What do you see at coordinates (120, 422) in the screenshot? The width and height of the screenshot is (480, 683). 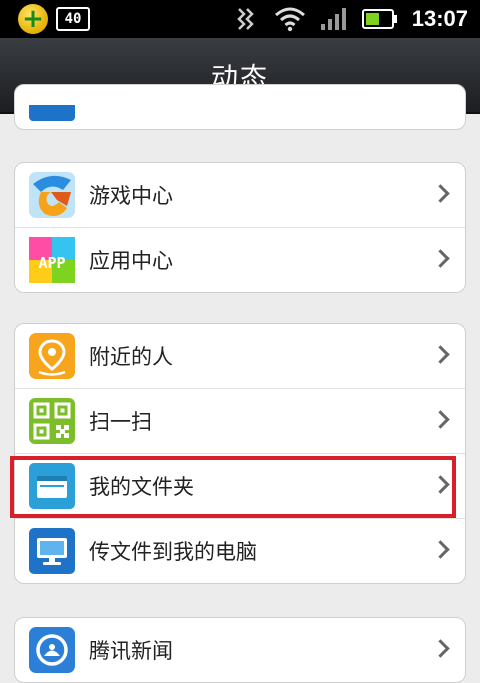 I see `list-item-label: 扫一扫` at bounding box center [120, 422].